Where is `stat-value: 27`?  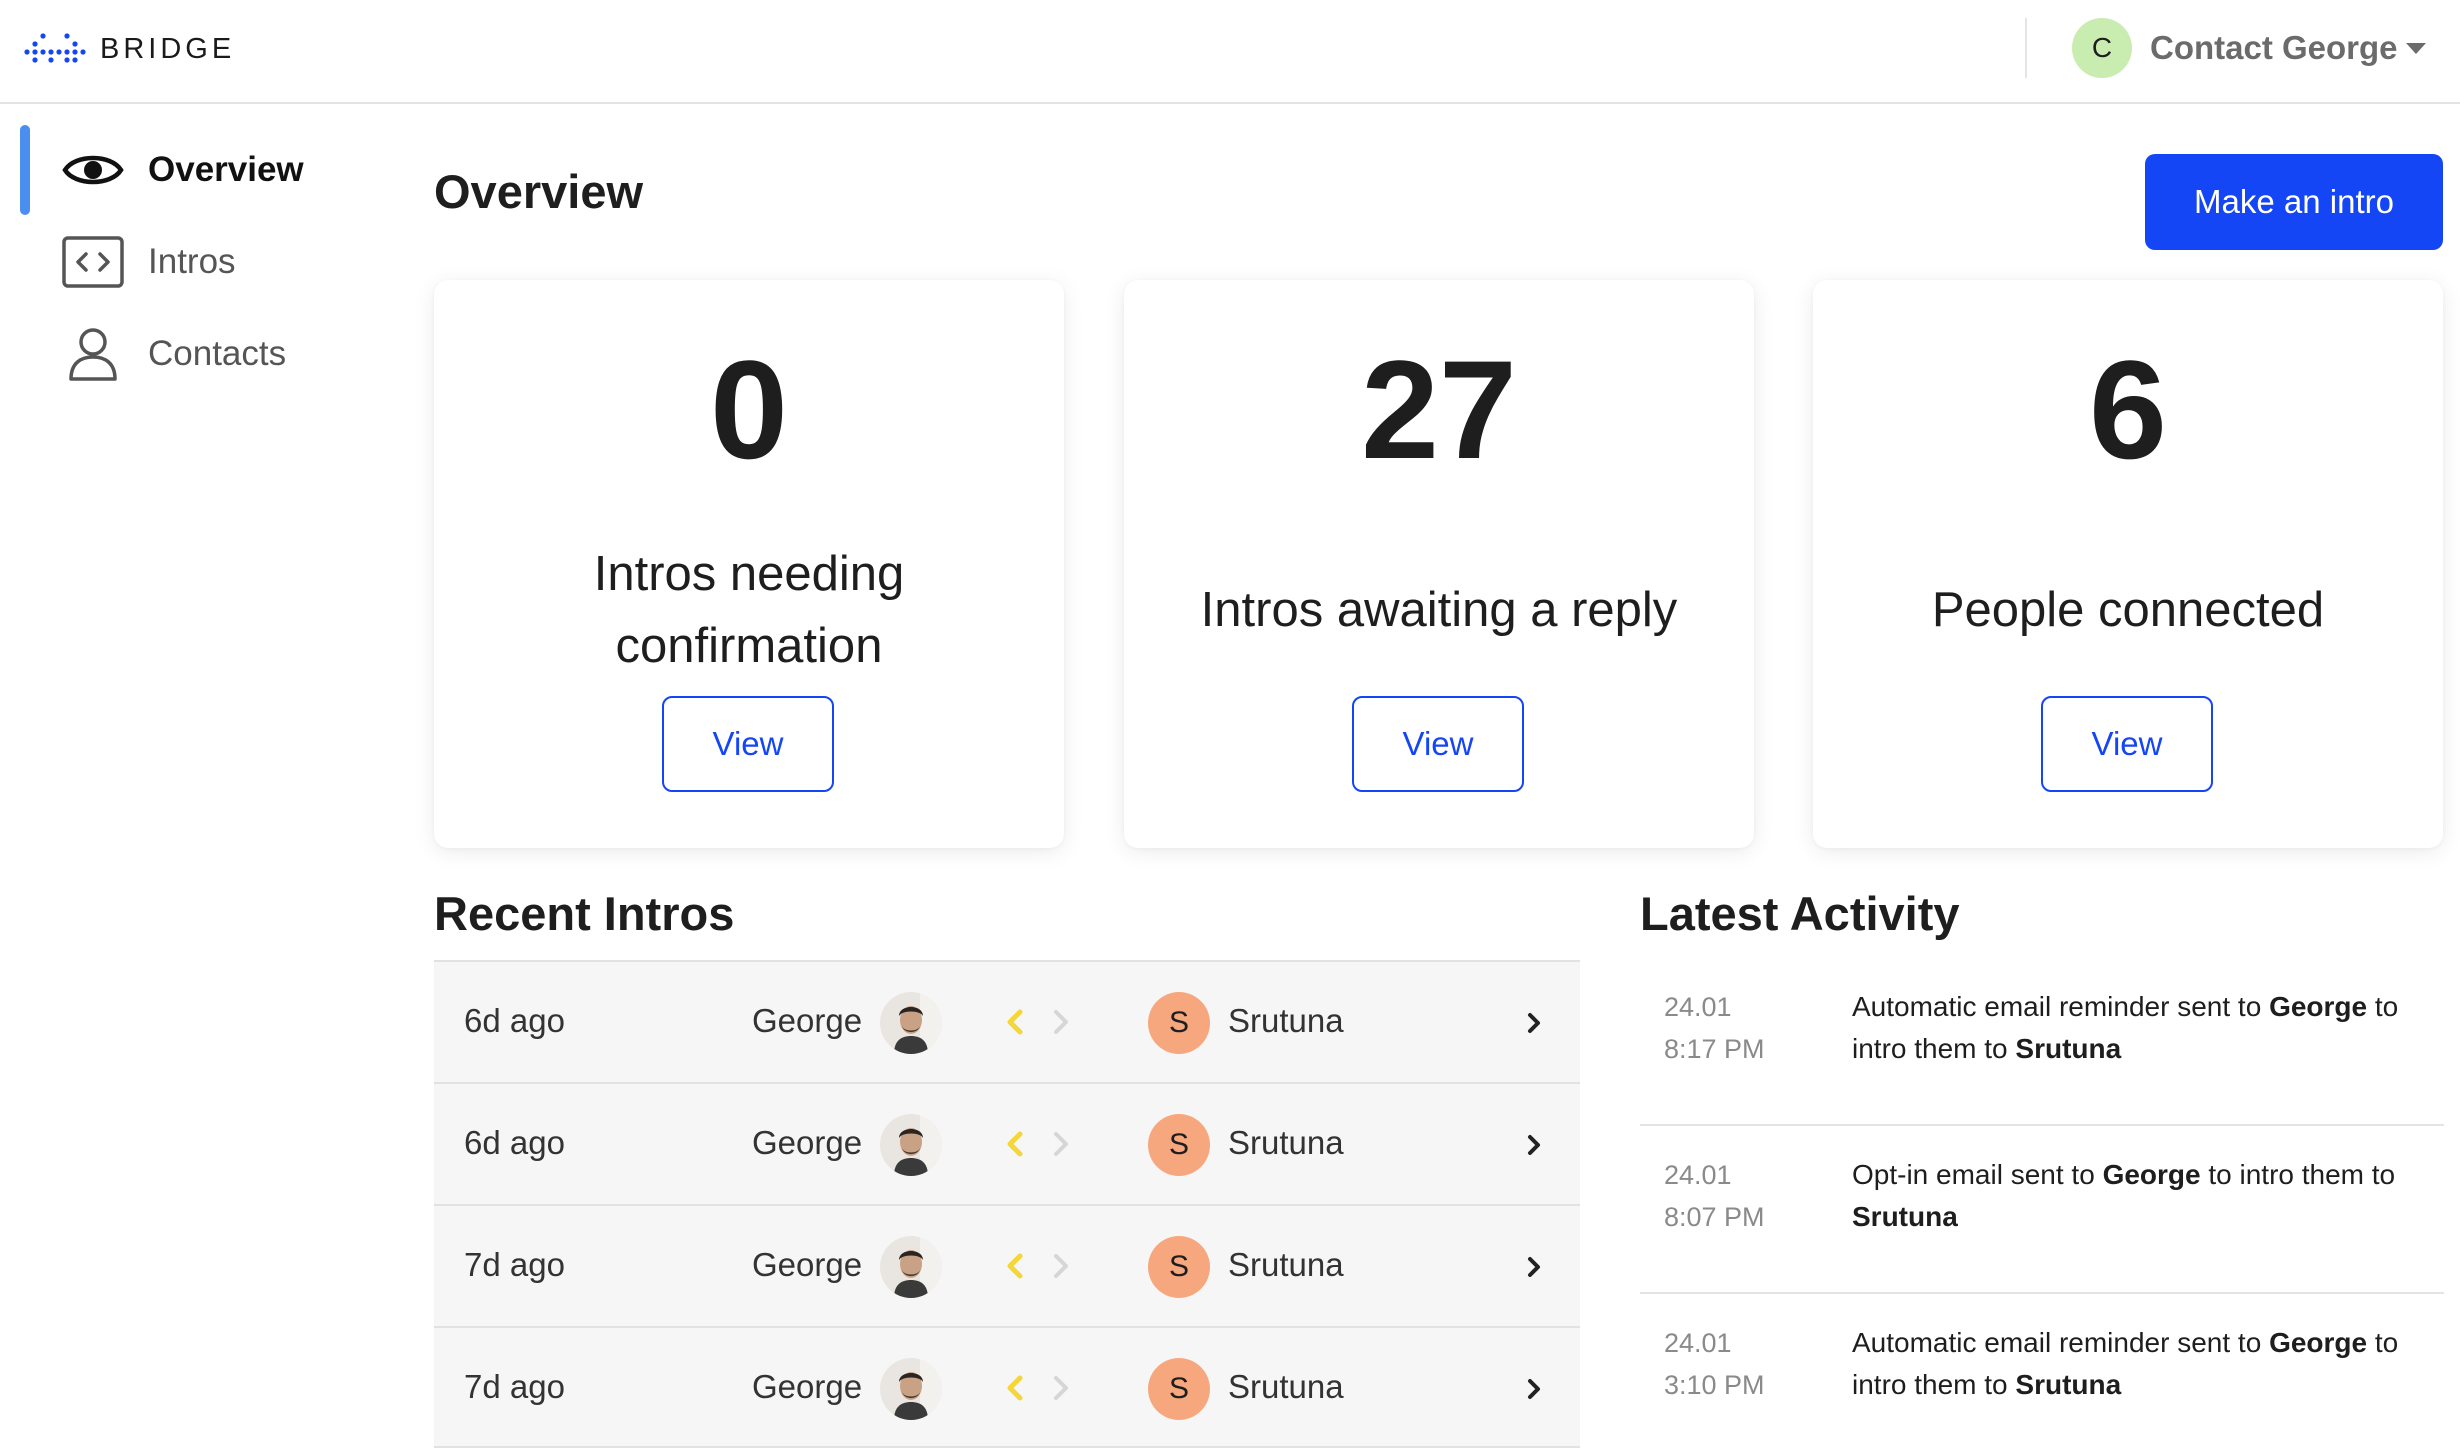
stat-value: 27 is located at coordinates (1439, 409).